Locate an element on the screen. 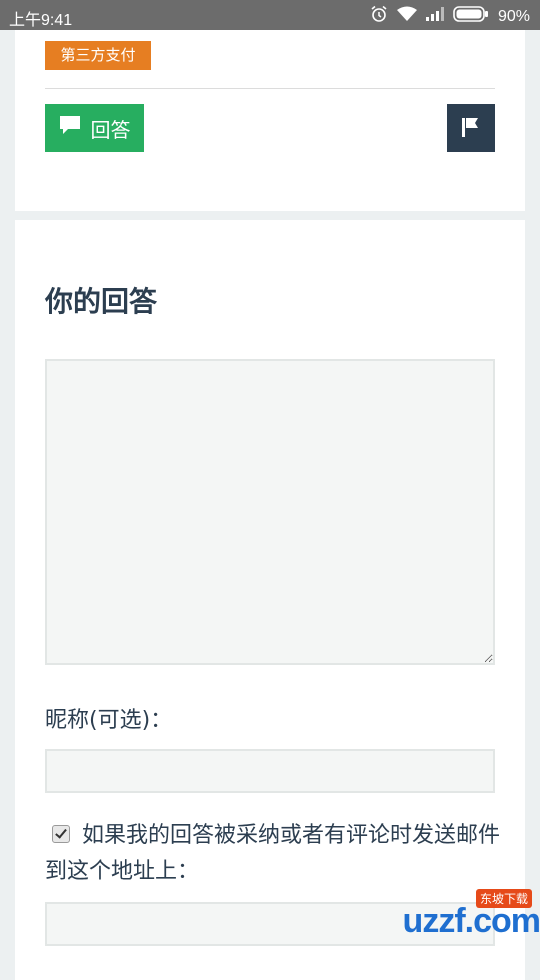 This screenshot has width=540, height=980. status-bar: 上午9:41 90% is located at coordinates (270, 15).